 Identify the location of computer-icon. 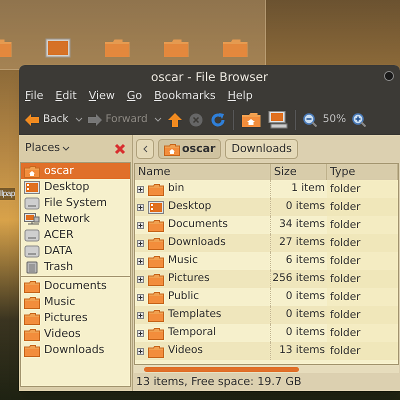
(278, 120).